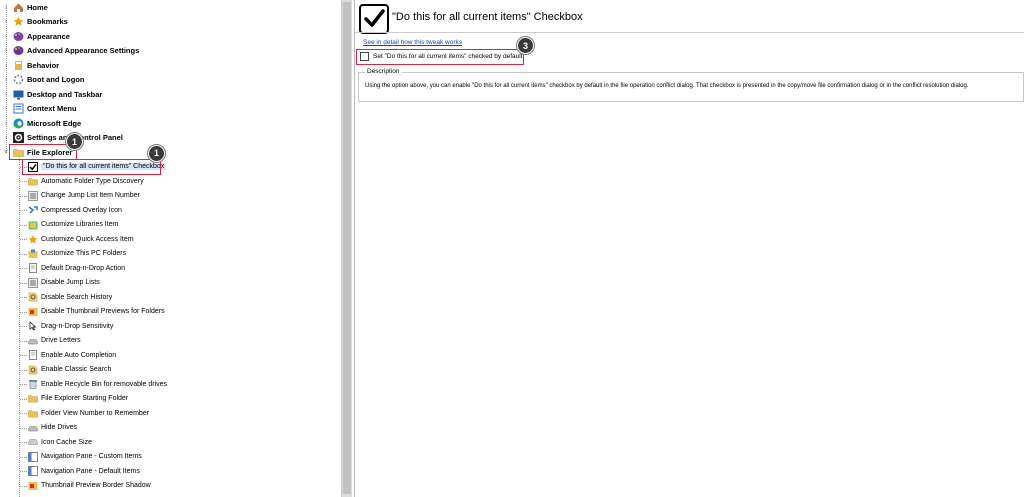  What do you see at coordinates (18, 65) in the screenshot?
I see `behavior-icon` at bounding box center [18, 65].